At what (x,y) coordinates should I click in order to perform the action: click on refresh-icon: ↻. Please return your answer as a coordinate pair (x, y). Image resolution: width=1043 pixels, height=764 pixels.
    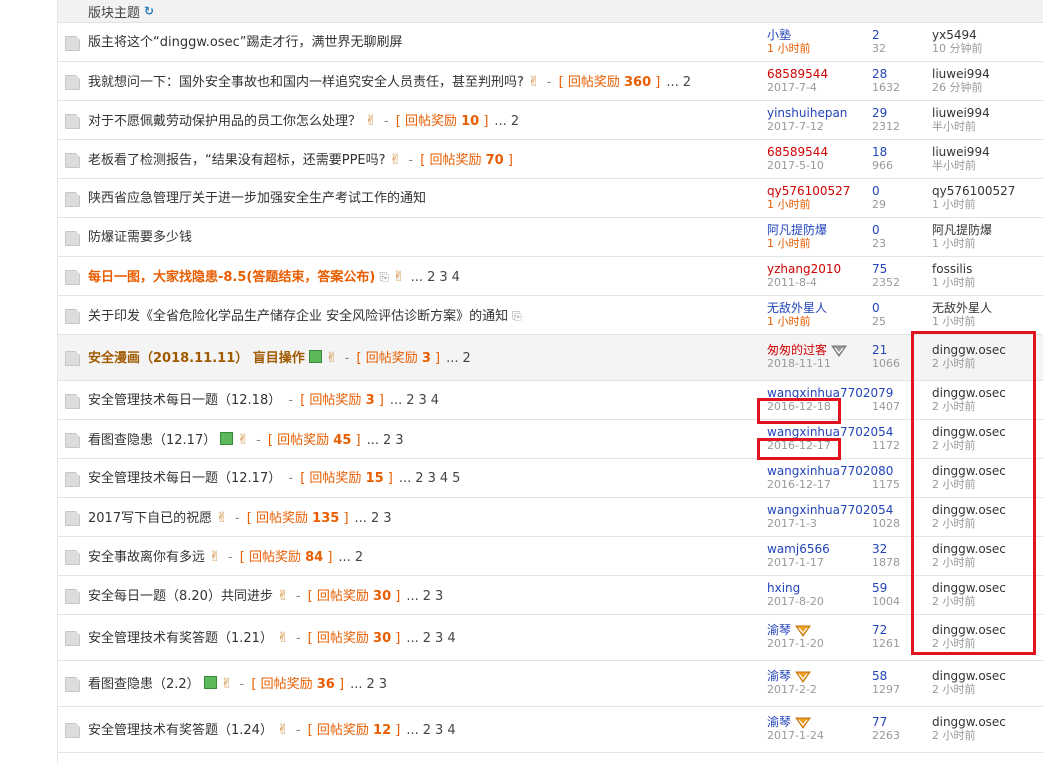
    Looking at the image, I should click on (149, 11).